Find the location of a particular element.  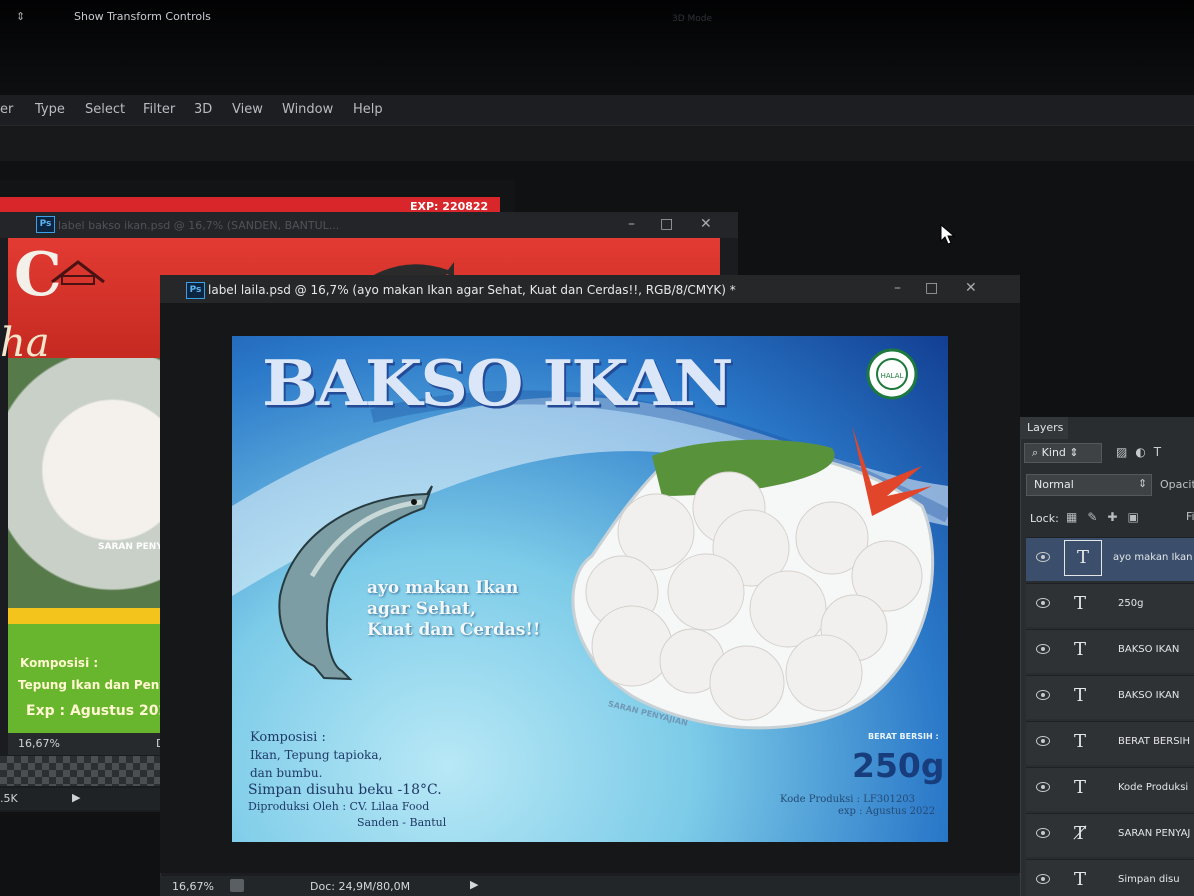

lock-label: Lock: is located at coordinates (1044, 518).